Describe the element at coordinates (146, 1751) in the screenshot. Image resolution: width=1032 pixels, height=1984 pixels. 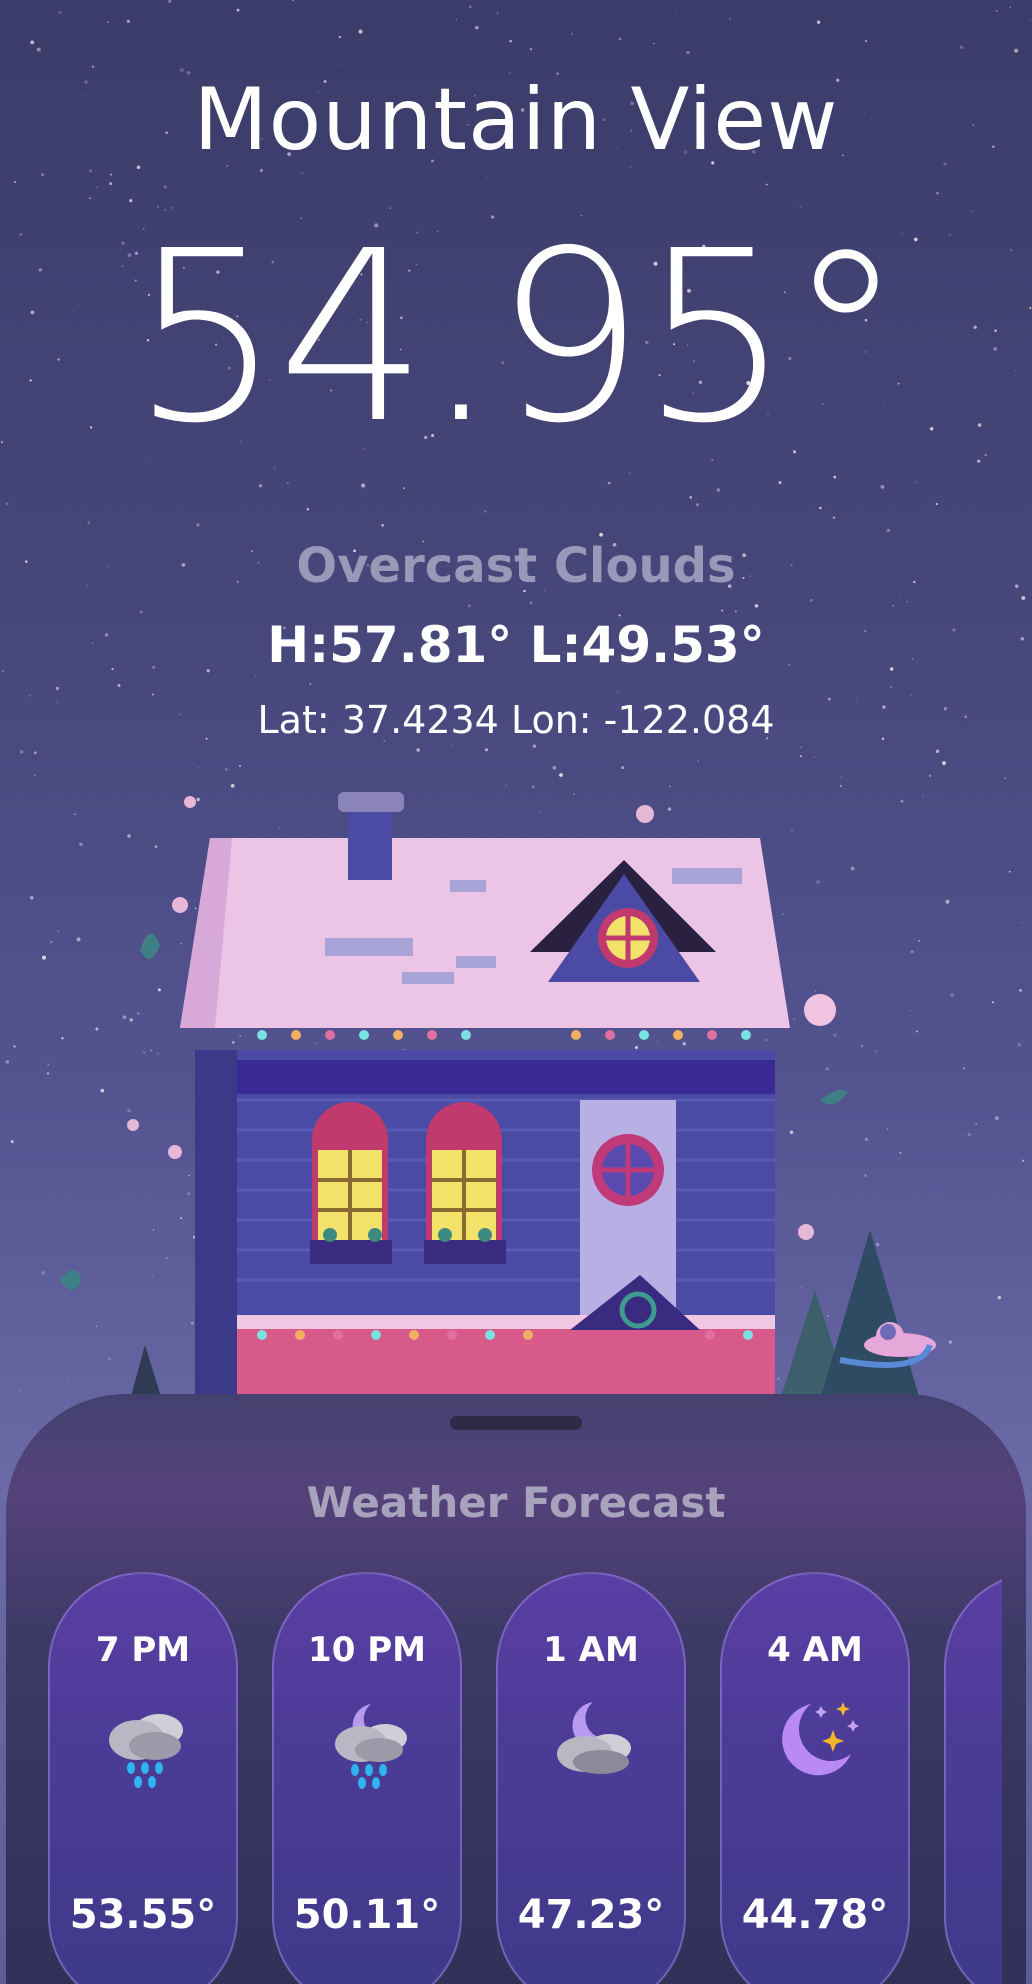
I see `cloud-rain-icon` at that location.